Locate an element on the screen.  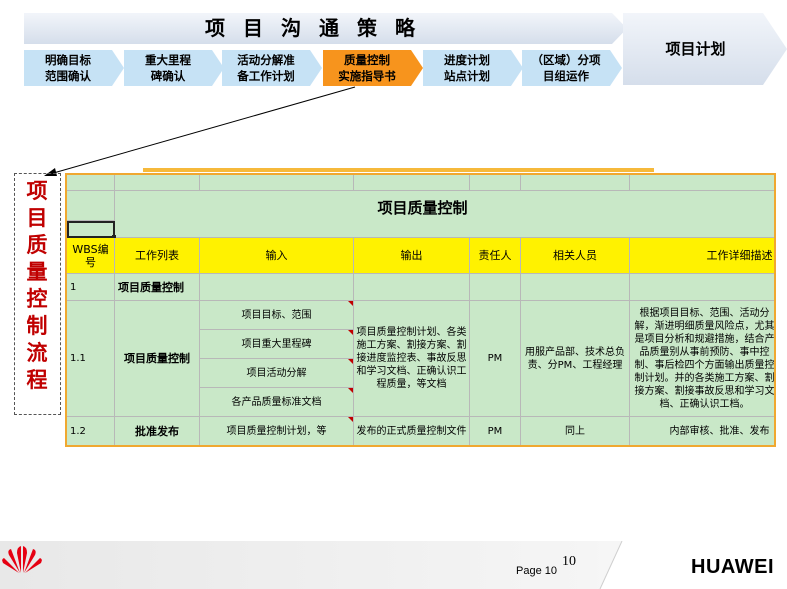
header-input: 输入 is located at coordinates (277, 256).